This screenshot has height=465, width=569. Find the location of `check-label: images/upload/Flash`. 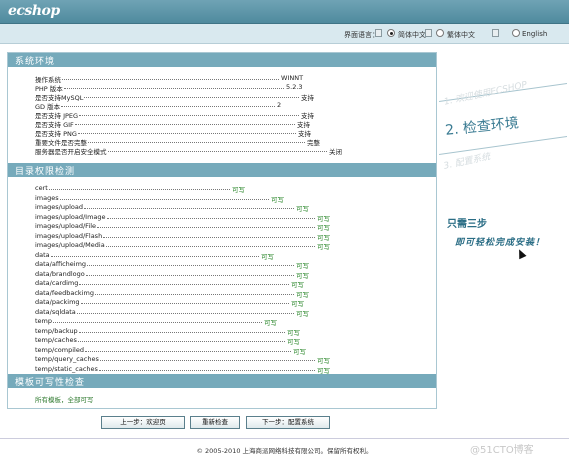

check-label: images/upload/Flash is located at coordinates (69, 235).